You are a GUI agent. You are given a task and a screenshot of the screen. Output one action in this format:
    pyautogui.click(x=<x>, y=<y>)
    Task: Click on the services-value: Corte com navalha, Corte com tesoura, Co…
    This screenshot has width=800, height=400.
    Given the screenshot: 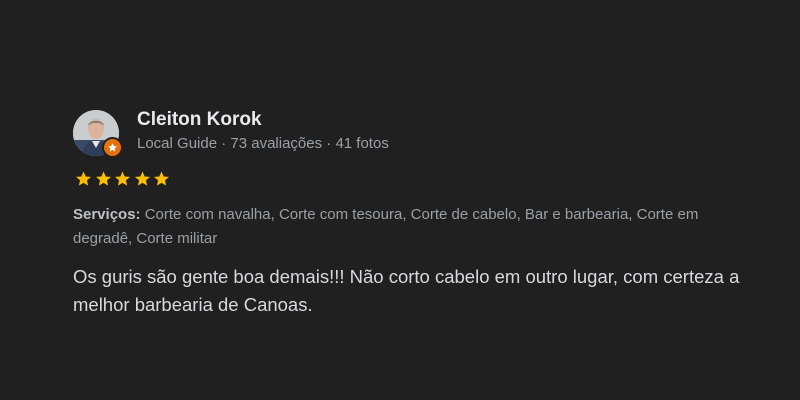 What is the action you would take?
    pyautogui.click(x=386, y=226)
    